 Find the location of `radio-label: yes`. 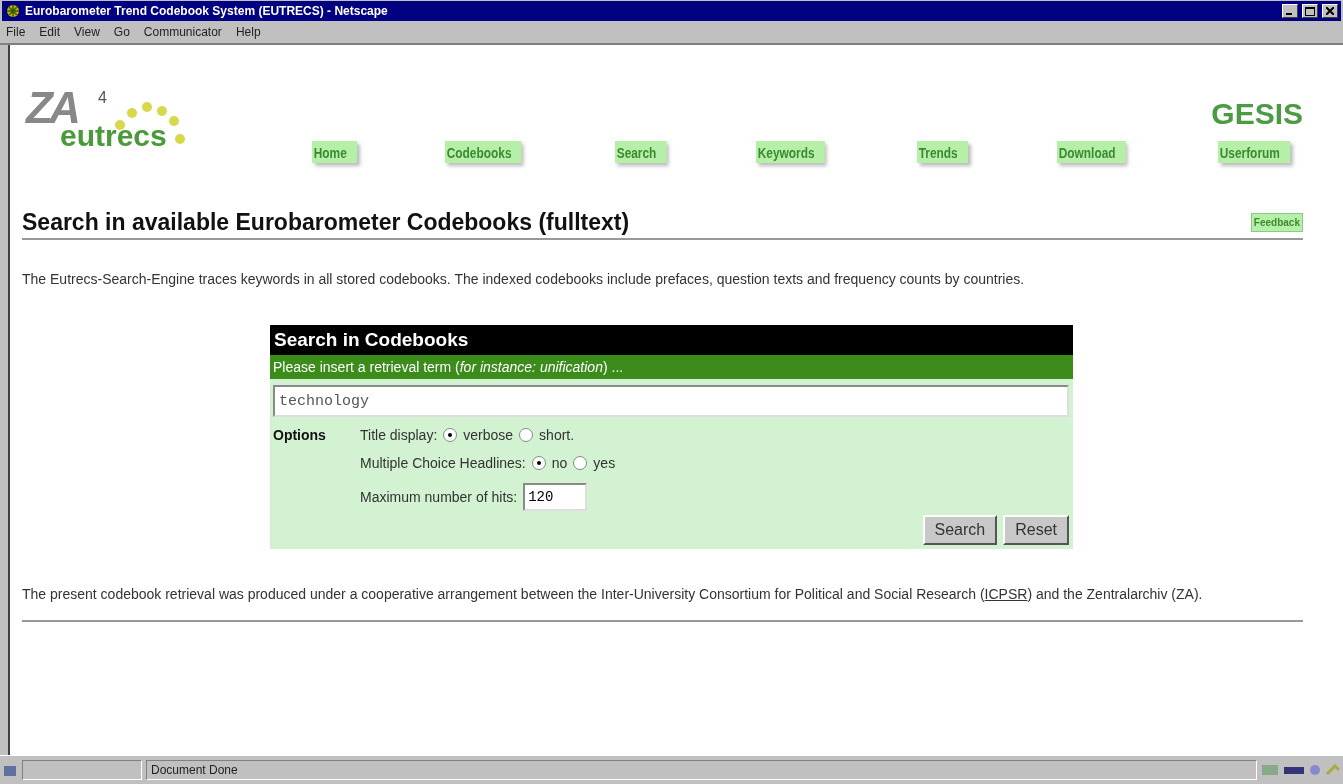

radio-label: yes is located at coordinates (604, 463).